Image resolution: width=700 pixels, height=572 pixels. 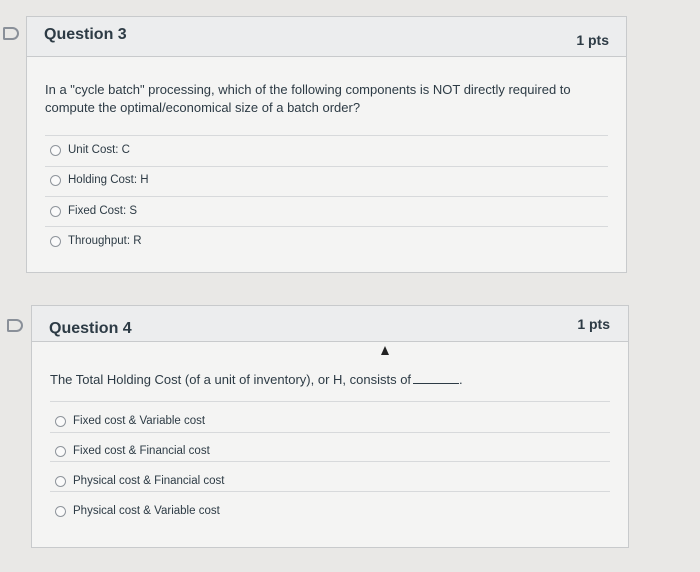 I want to click on answer-option: Holding Cost: H, so click(x=99, y=180).